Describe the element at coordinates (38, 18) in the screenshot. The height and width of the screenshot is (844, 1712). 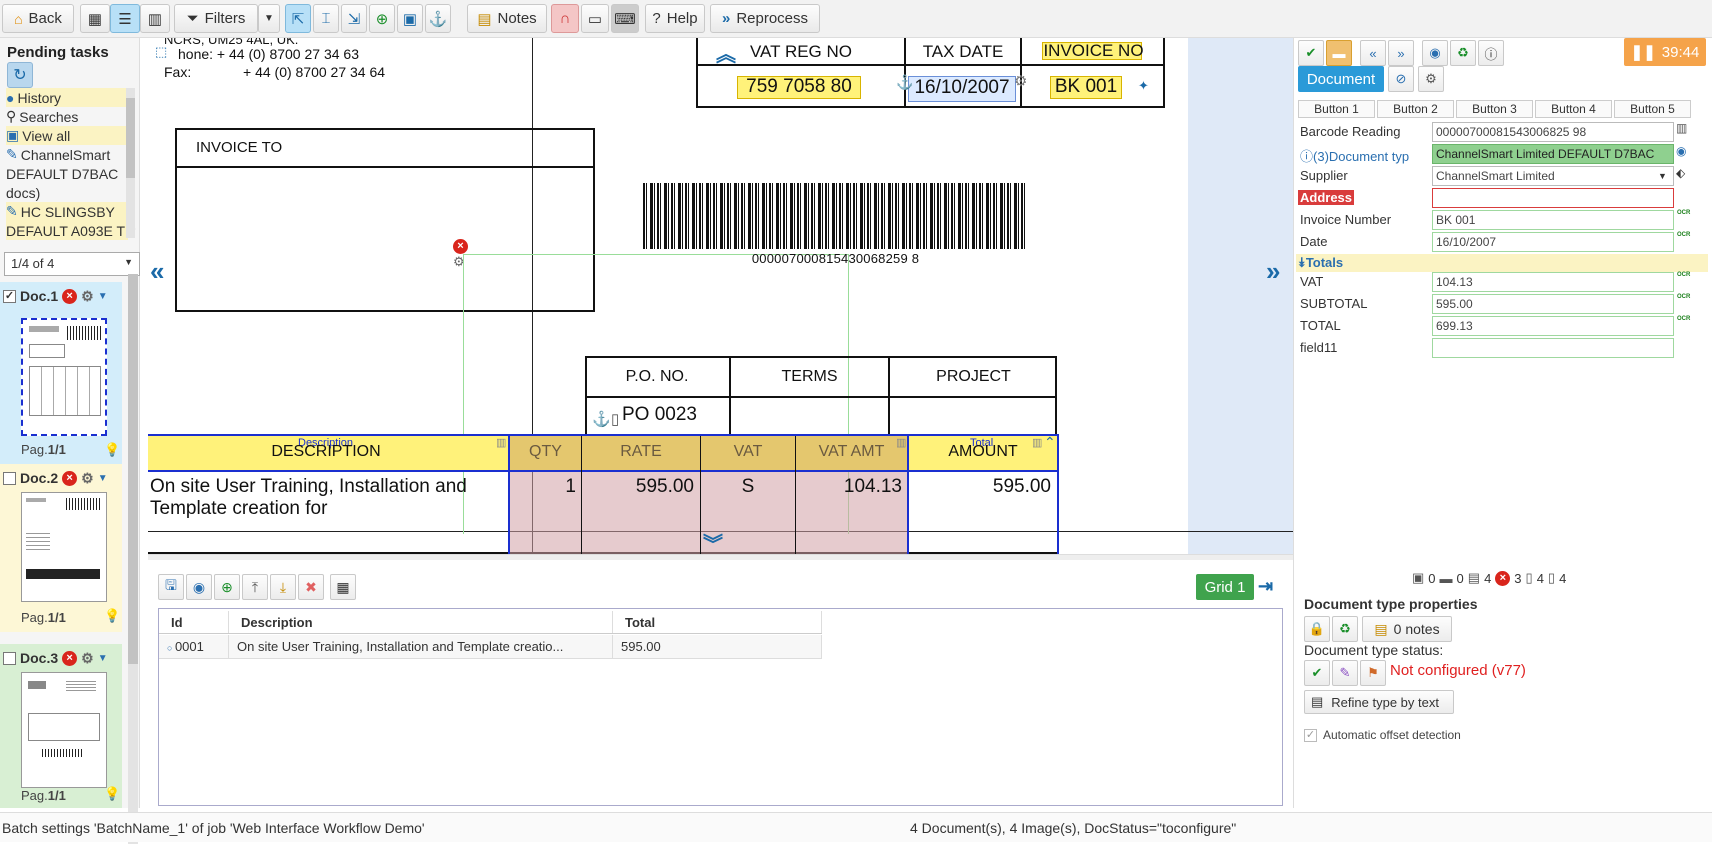
I see `back-button: ⌂ Back` at that location.